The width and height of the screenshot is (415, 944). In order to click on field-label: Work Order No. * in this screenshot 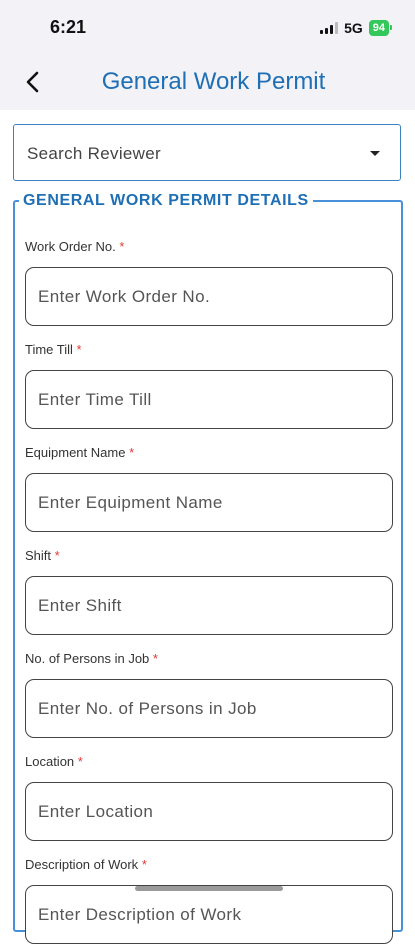, I will do `click(209, 247)`.